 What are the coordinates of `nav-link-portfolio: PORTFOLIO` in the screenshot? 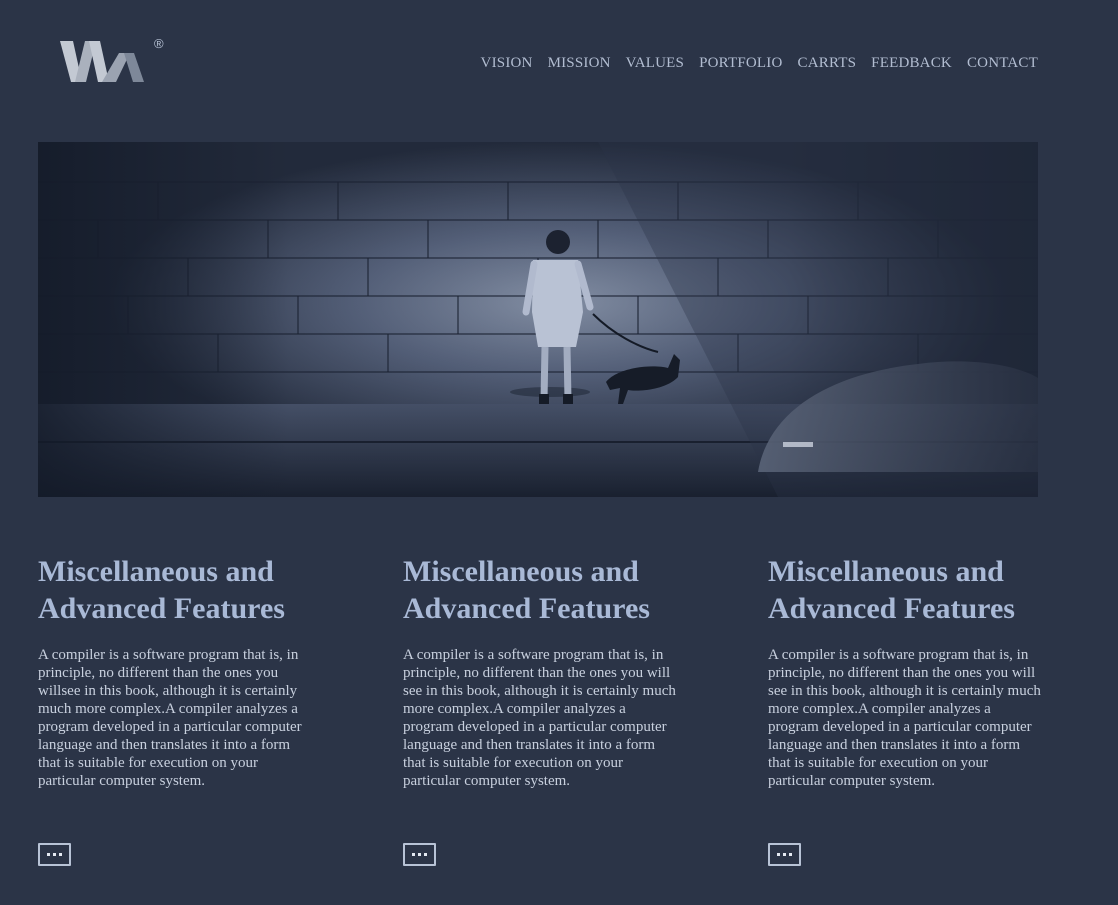 It's located at (740, 63).